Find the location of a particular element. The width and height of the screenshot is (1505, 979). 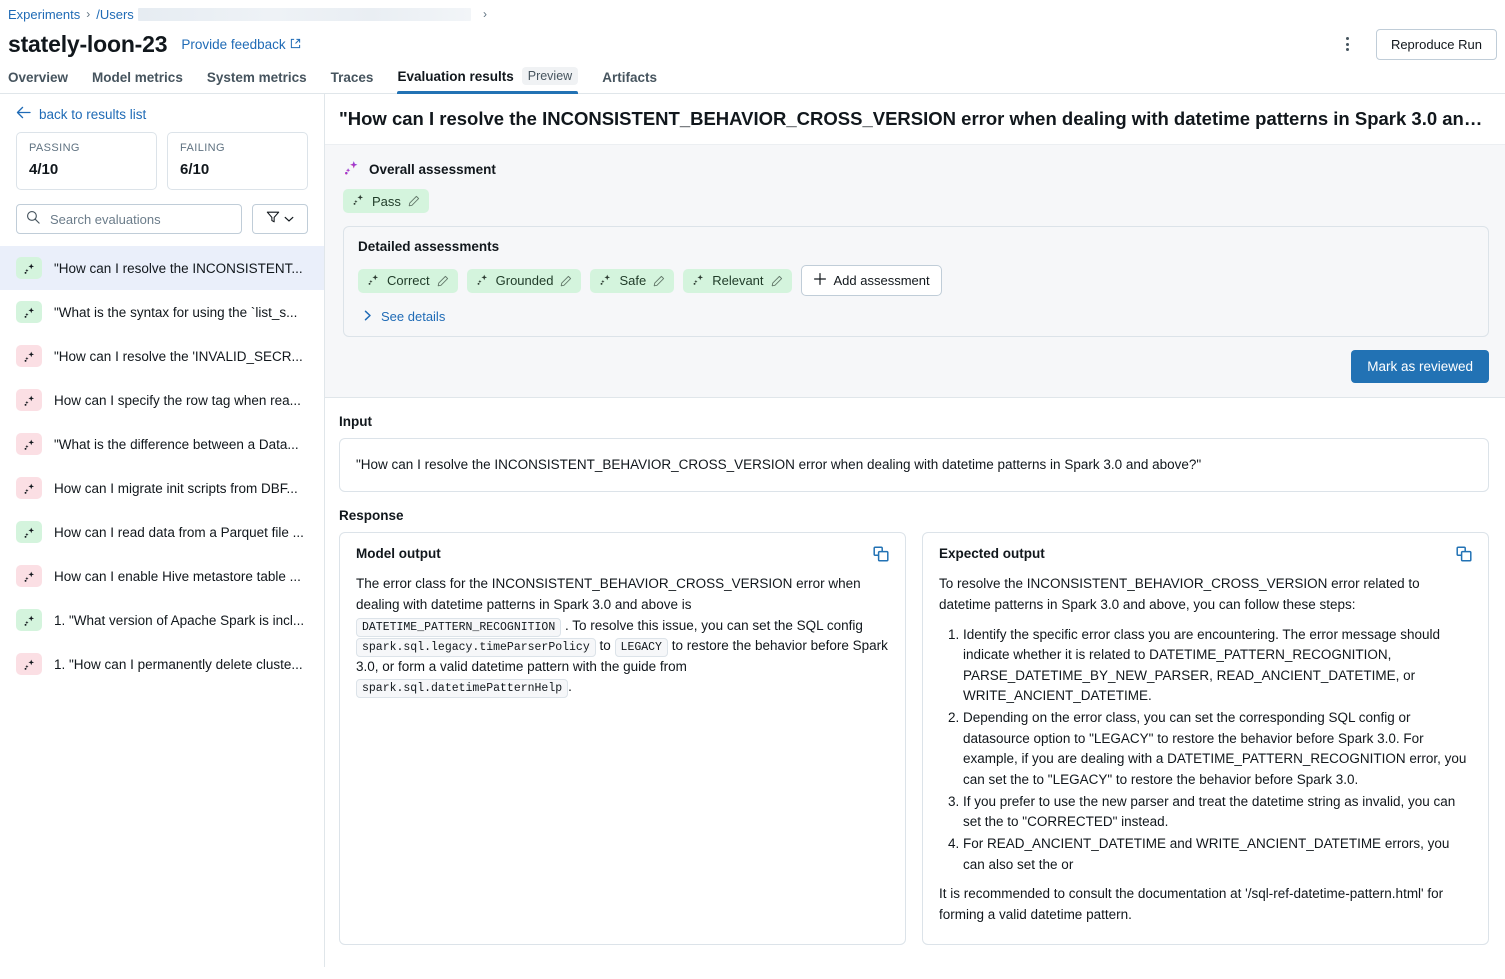

model-output-code-3: LEGACY is located at coordinates (641, 648).